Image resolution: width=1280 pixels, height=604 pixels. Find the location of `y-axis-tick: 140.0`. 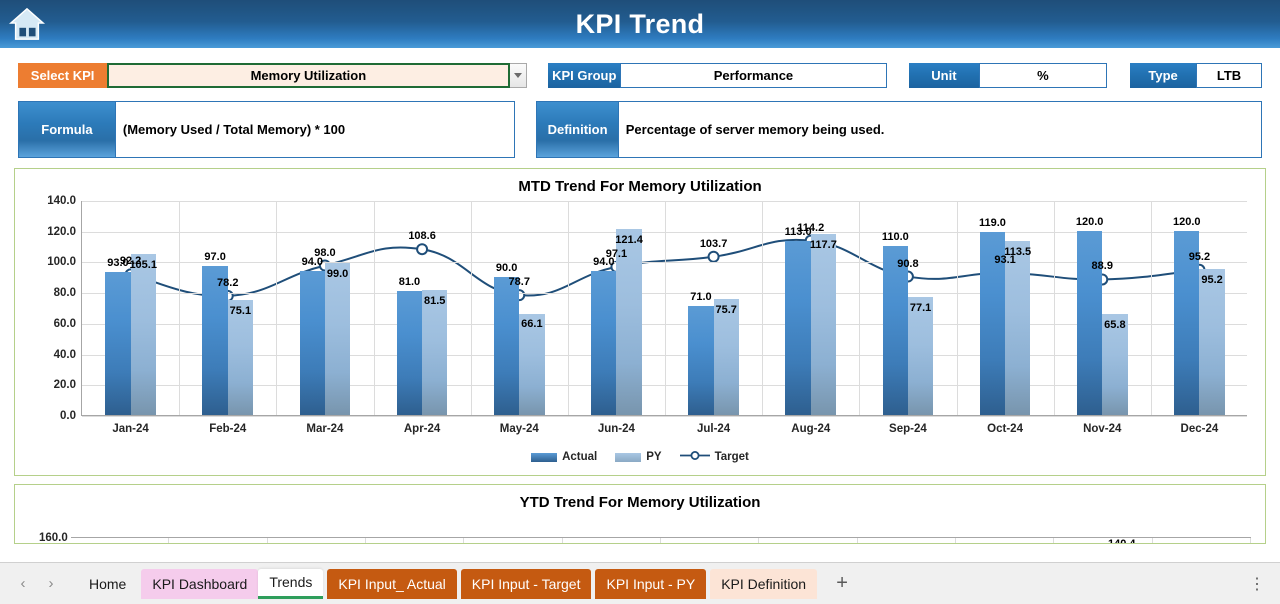

y-axis-tick: 140.0 is located at coordinates (61, 201).